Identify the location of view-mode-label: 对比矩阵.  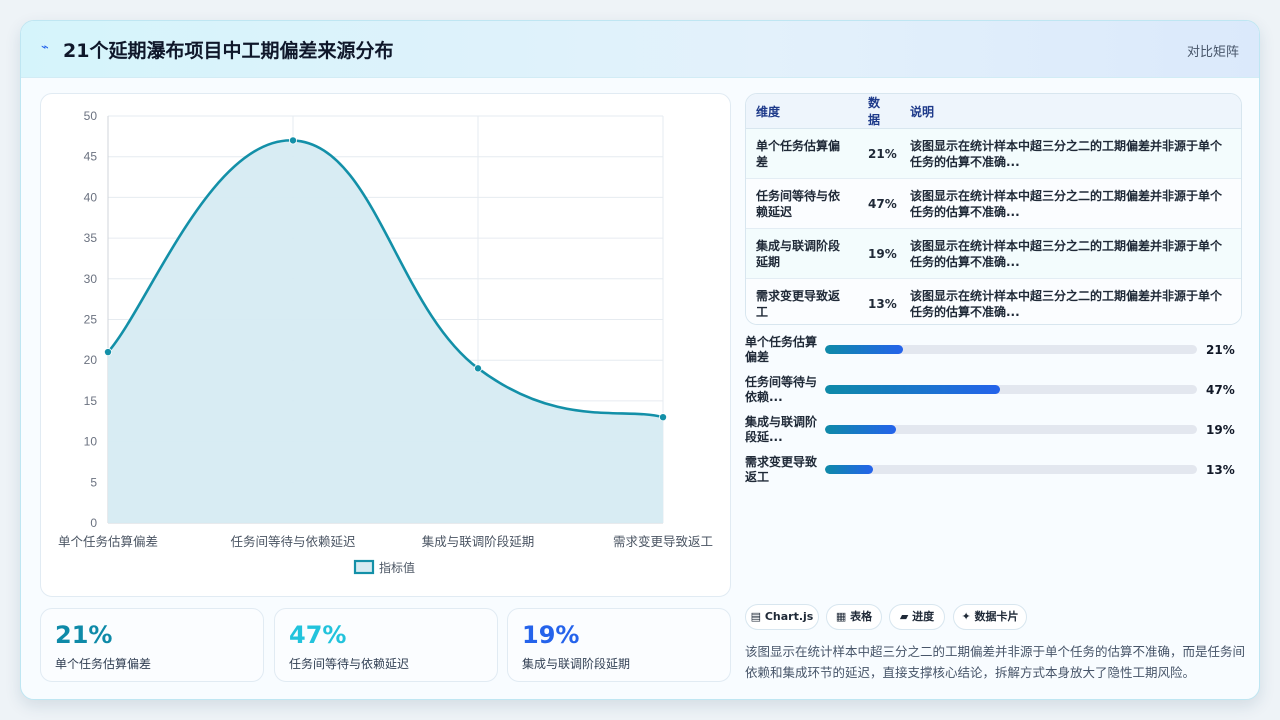
(1213, 50).